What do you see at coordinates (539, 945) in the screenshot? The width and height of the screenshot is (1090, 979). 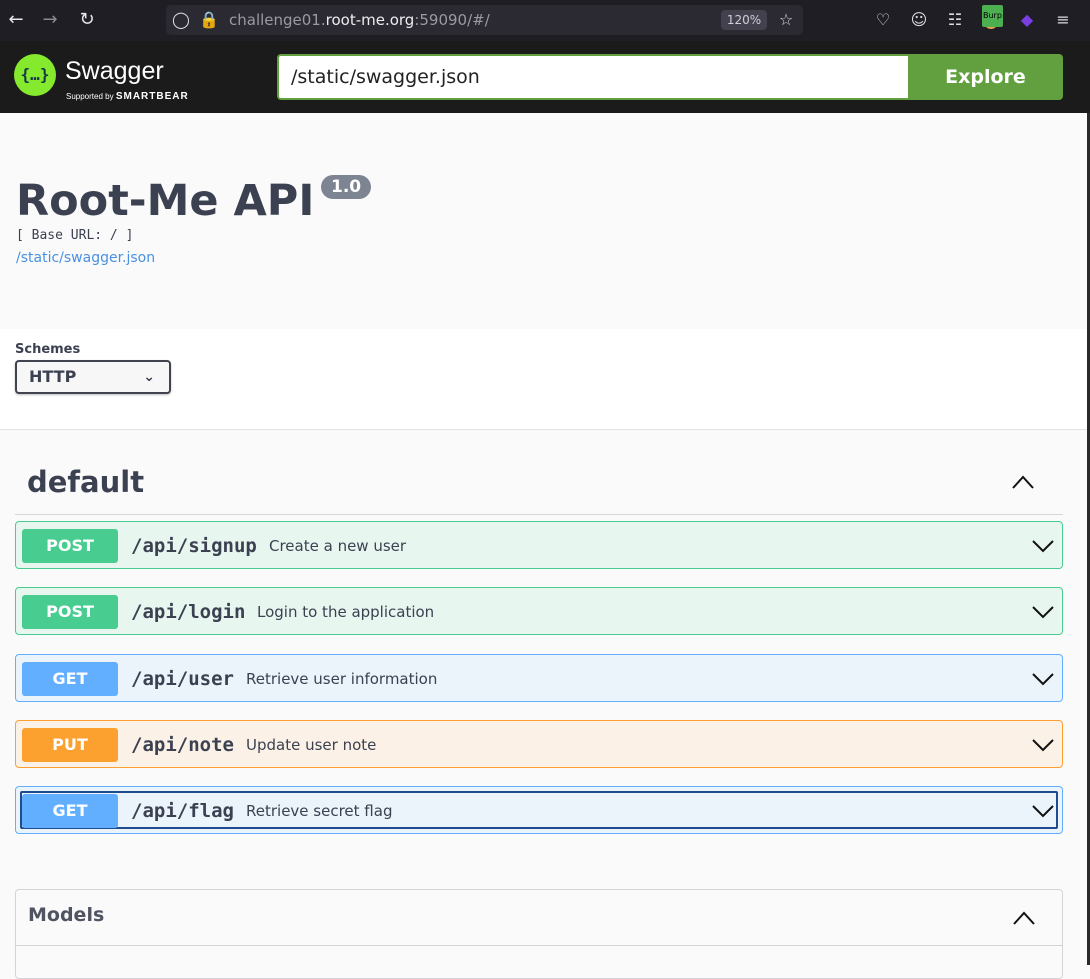 I see `models-divider` at bounding box center [539, 945].